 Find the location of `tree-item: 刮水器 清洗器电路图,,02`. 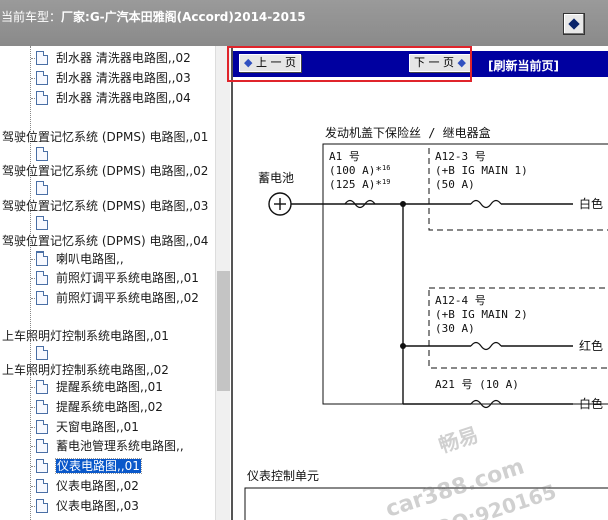

tree-item: 刮水器 清洗器电路图,,02 is located at coordinates (123, 58).